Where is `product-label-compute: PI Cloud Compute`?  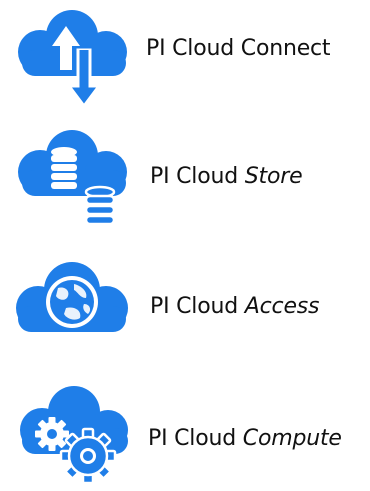
product-label-compute: PI Cloud Compute is located at coordinates (245, 438).